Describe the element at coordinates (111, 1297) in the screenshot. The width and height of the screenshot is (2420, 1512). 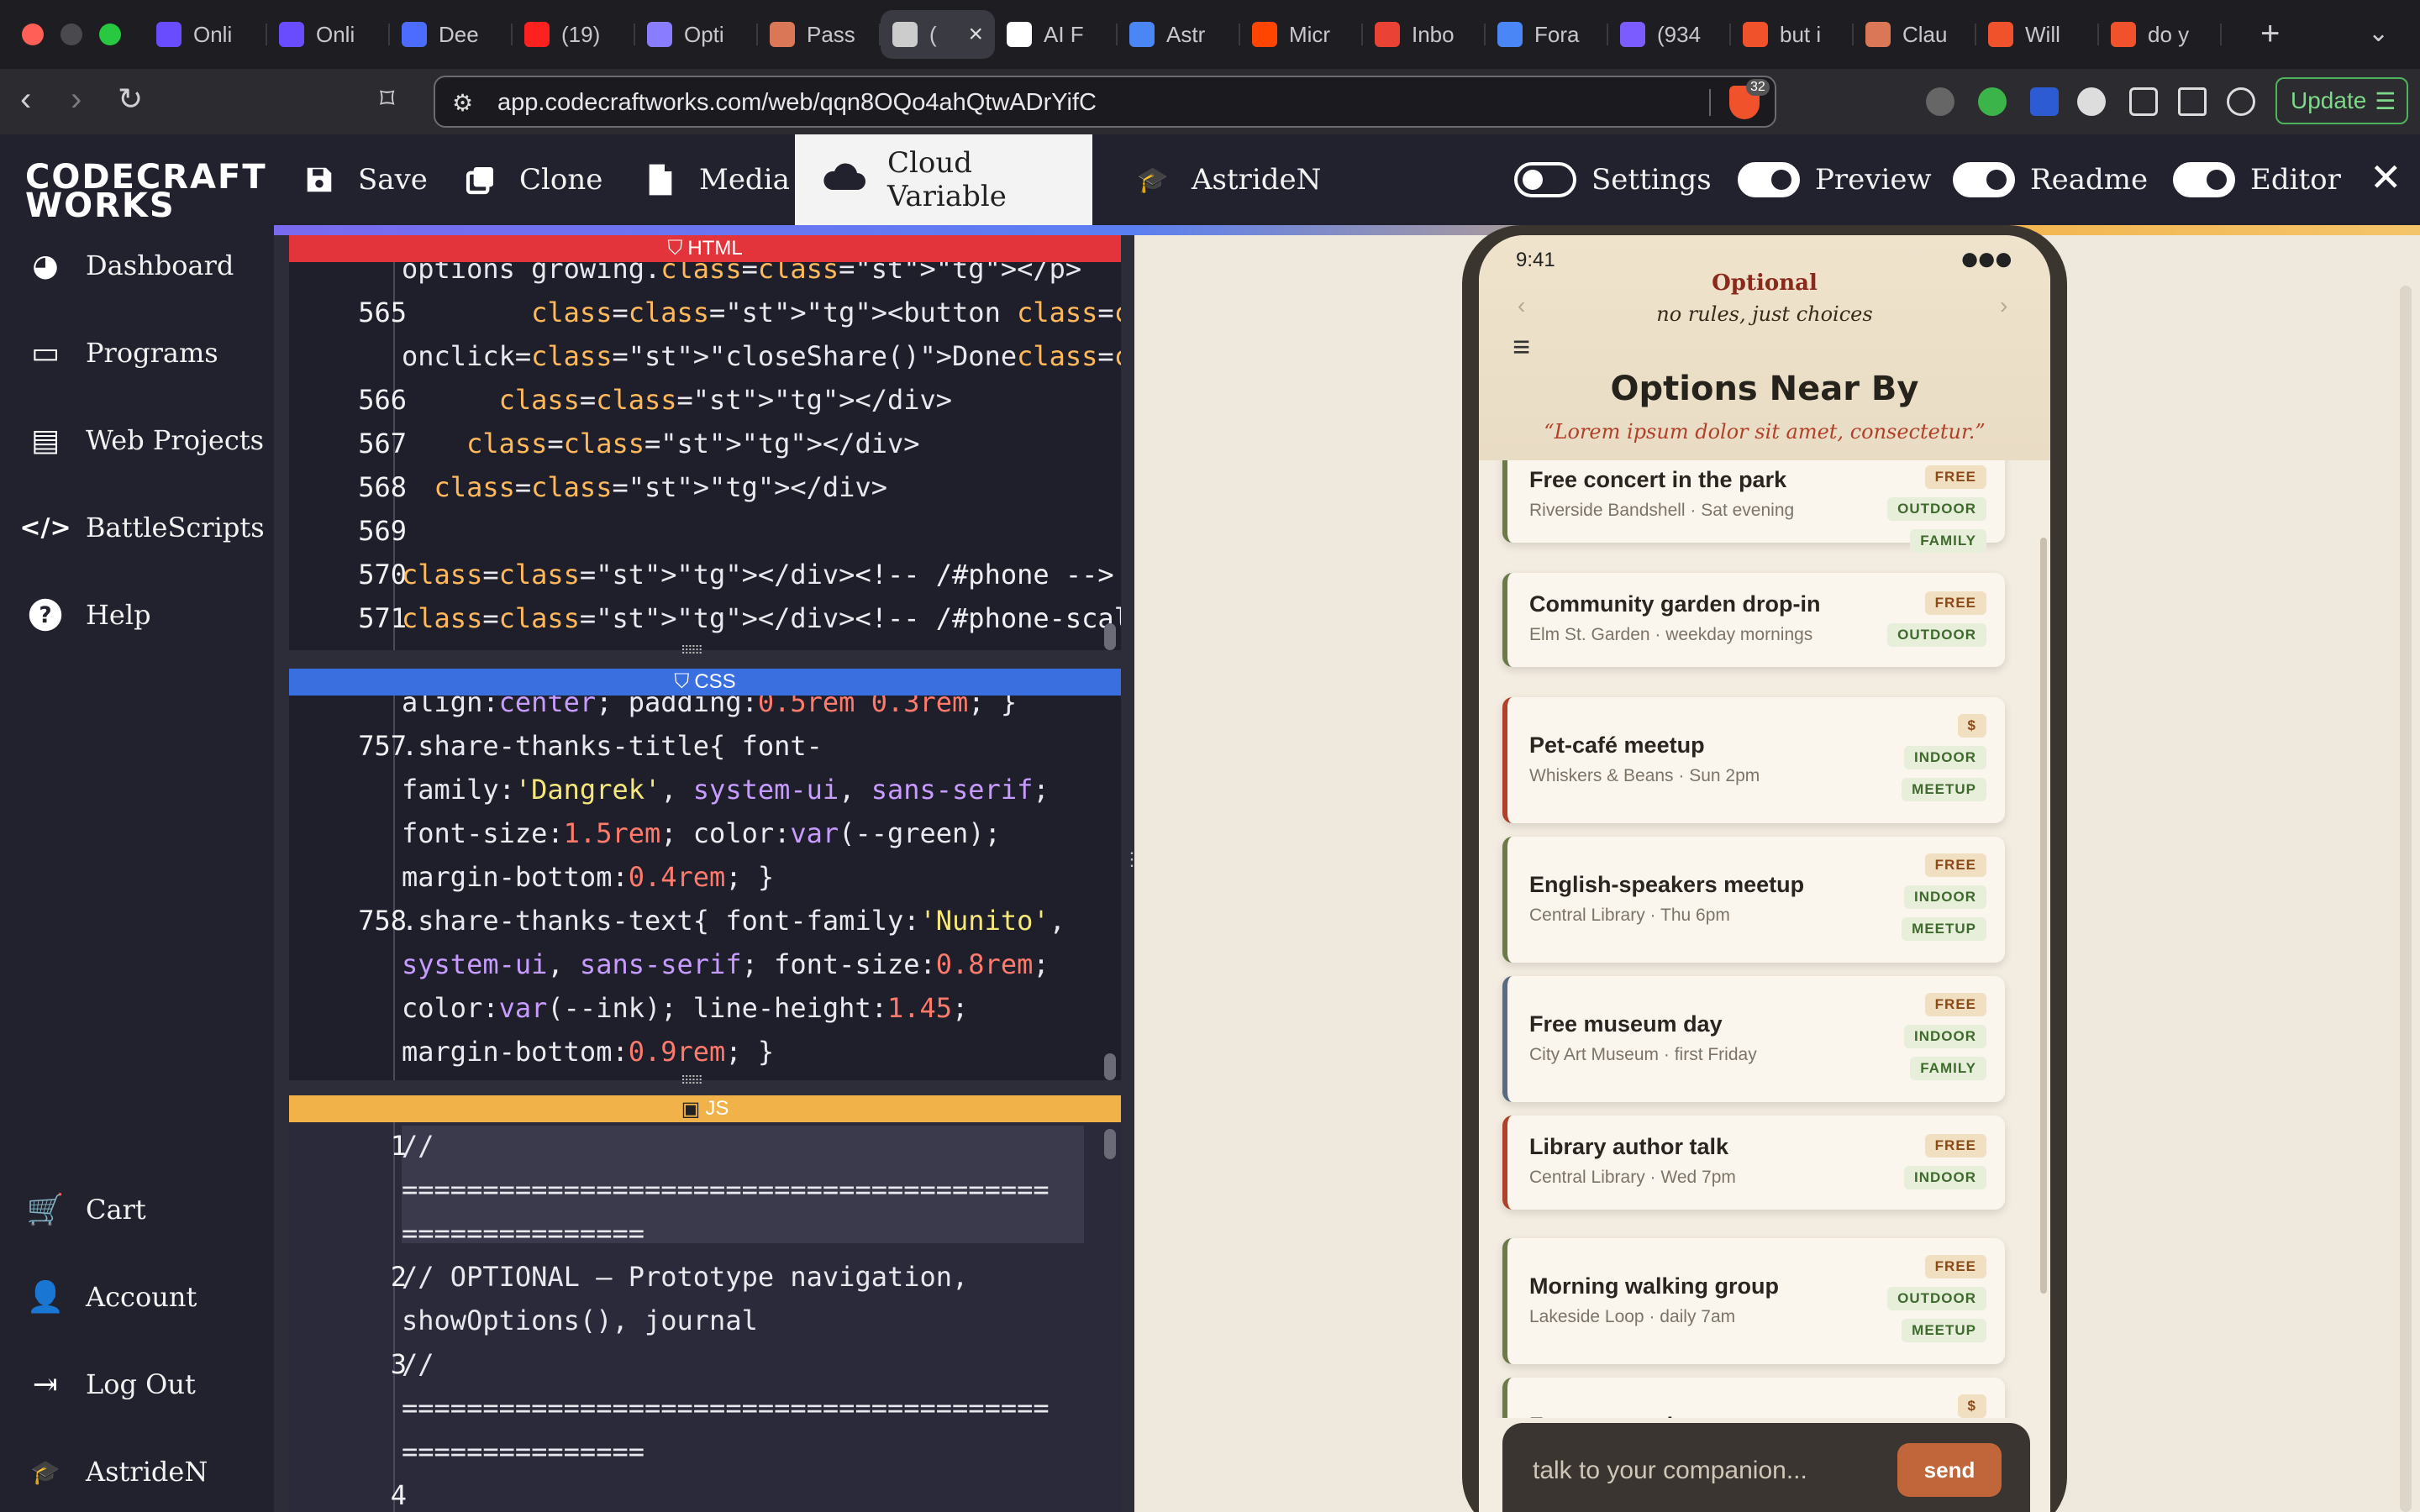
I see `sidebar-item-account: 👤 Account` at that location.